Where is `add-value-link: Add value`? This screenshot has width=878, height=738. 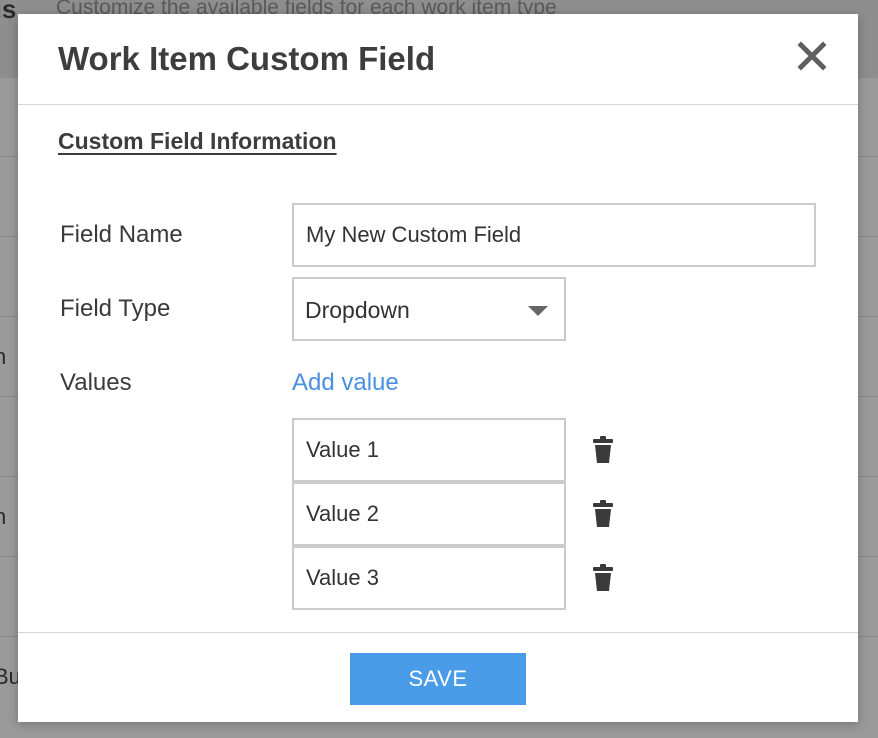
add-value-link: Add value is located at coordinates (345, 383).